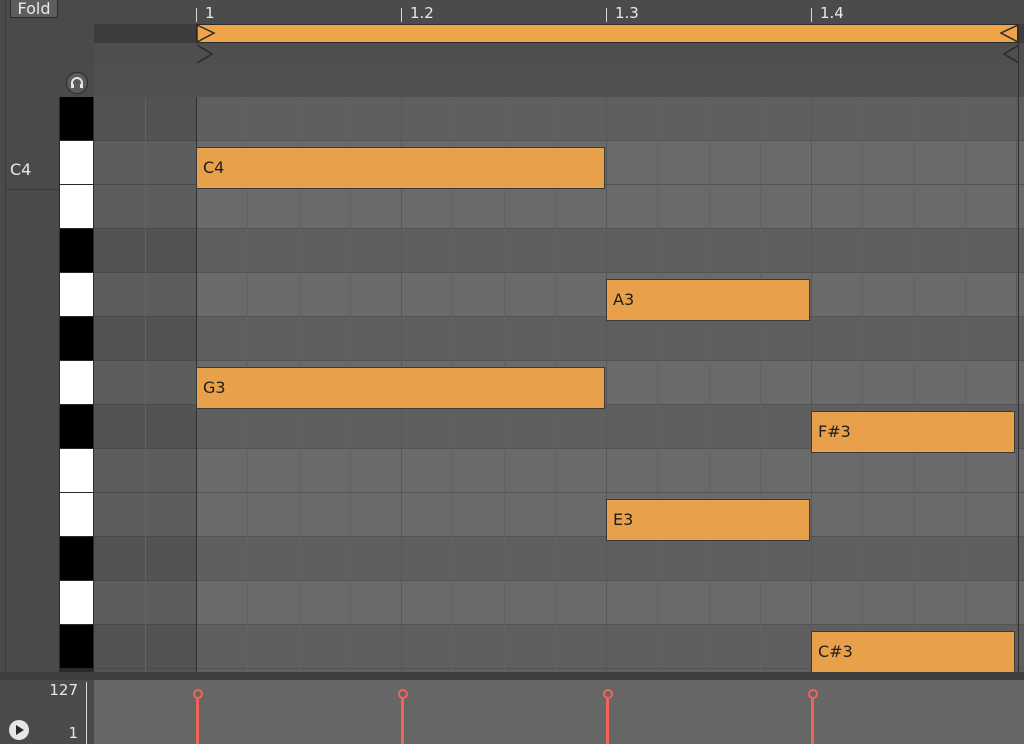  I want to click on loop-start-handle-icon, so click(206, 33).